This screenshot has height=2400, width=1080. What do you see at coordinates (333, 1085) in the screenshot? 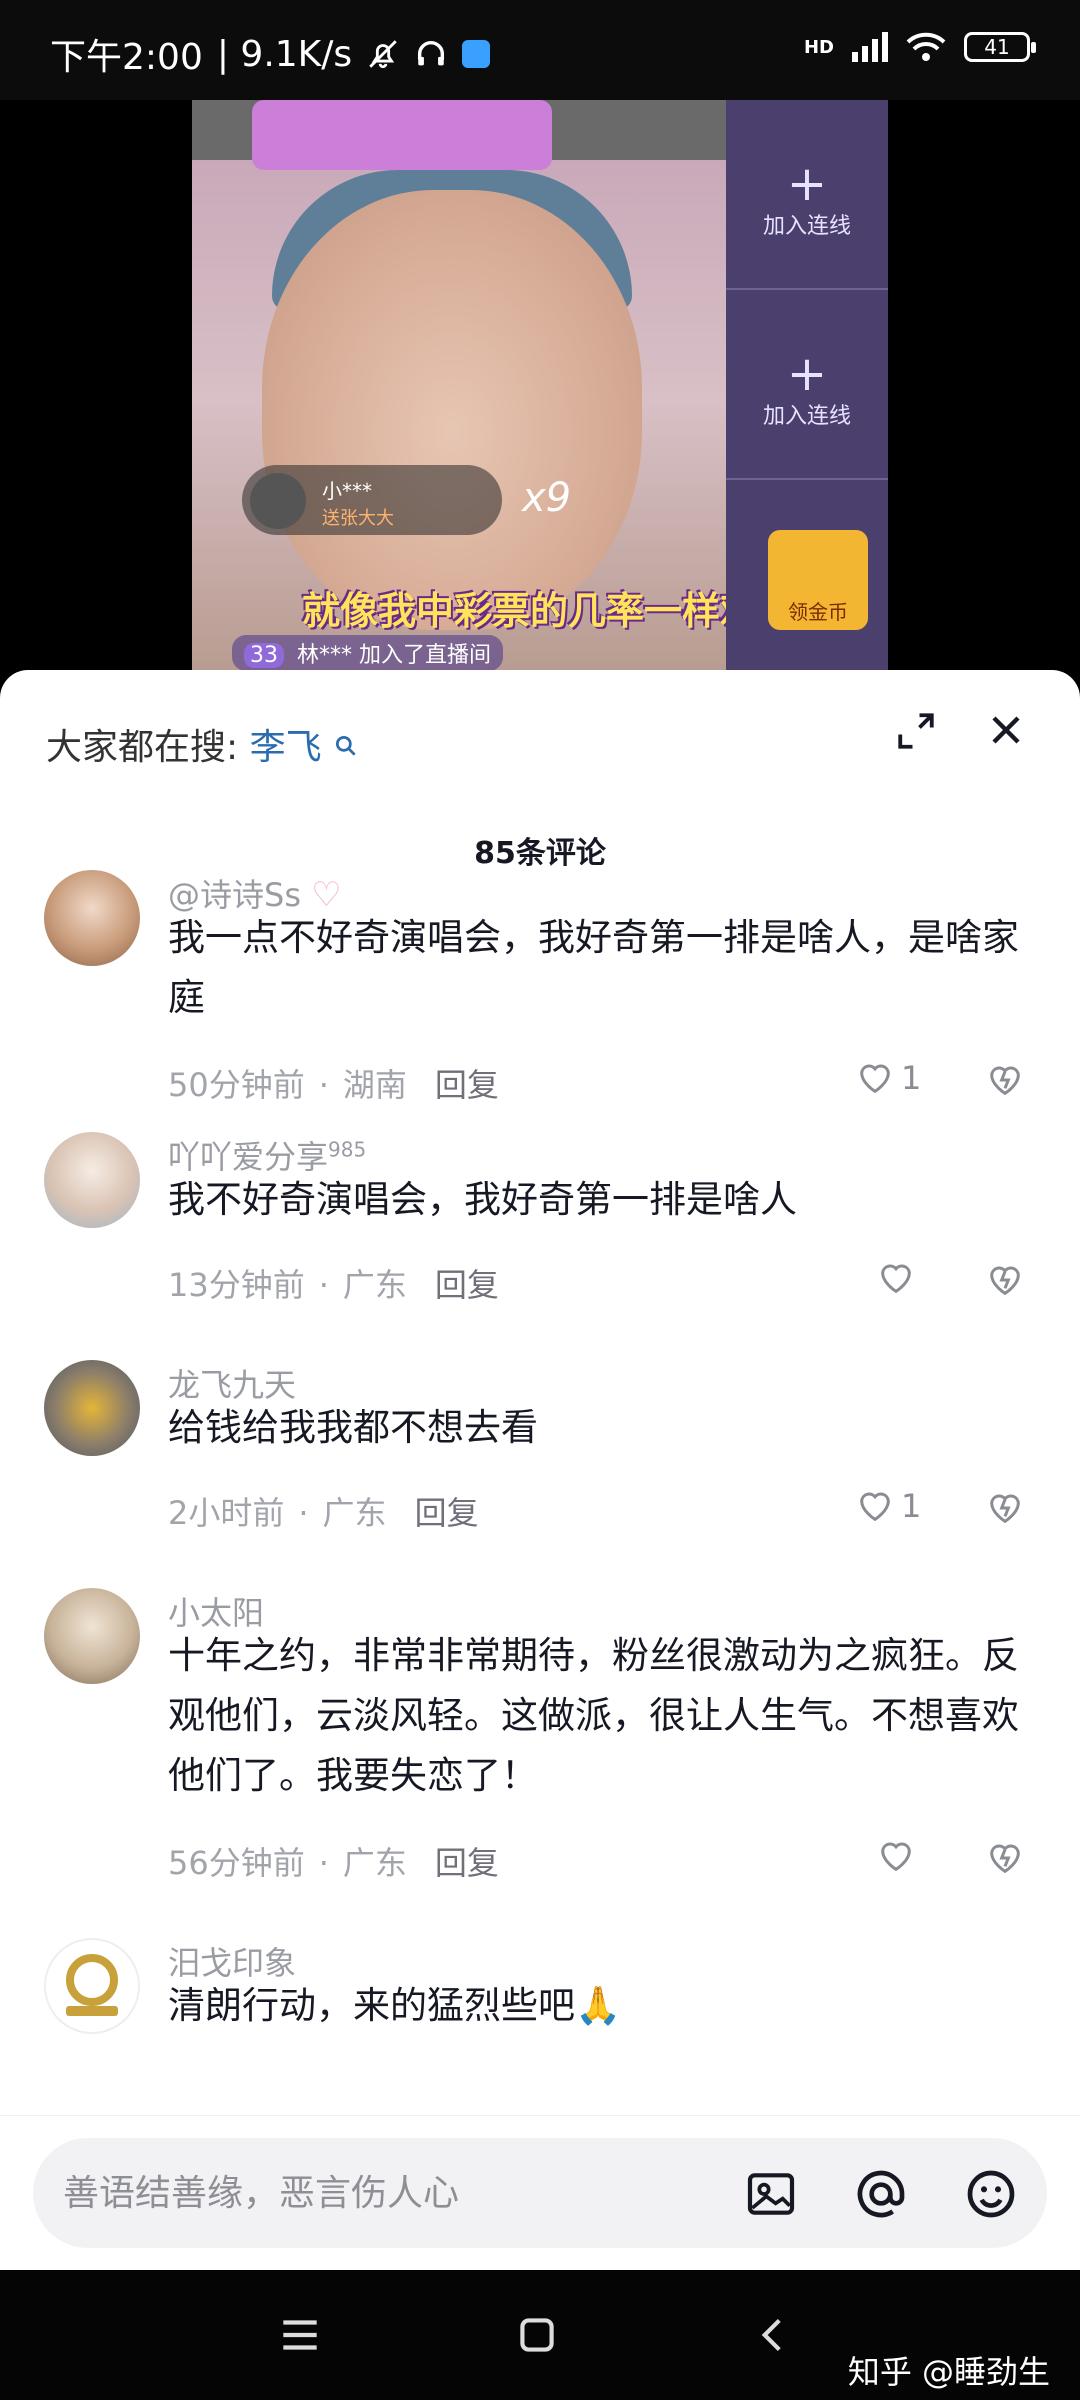
I see `comment-meta: 50分钟前 · 湖南 回复` at bounding box center [333, 1085].